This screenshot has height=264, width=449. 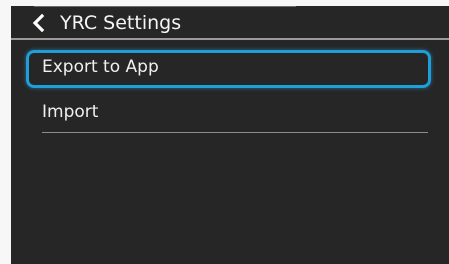 What do you see at coordinates (121, 23) in the screenshot?
I see `page-title: YRC Settings` at bounding box center [121, 23].